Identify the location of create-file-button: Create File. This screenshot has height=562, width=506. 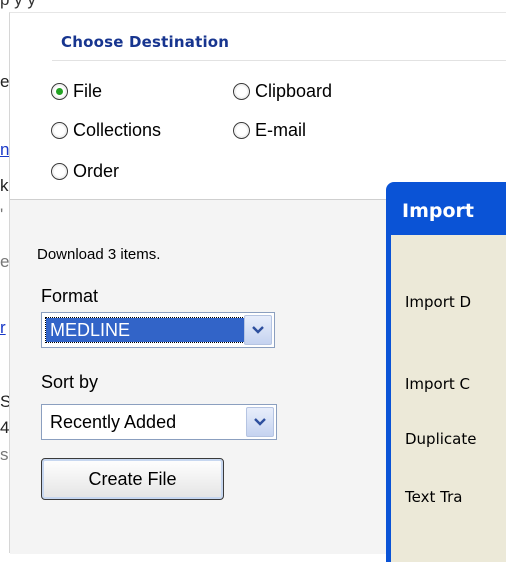
(132, 479).